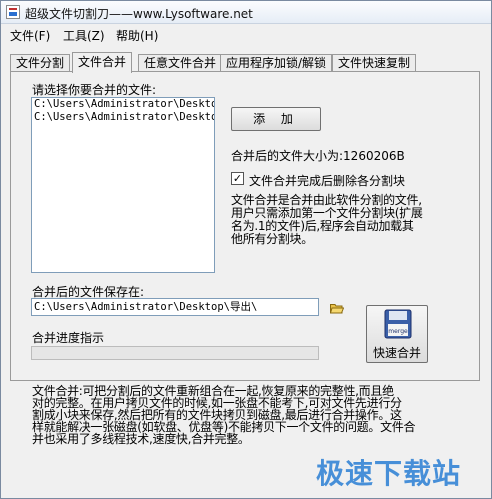 The height and width of the screenshot is (499, 492). What do you see at coordinates (102, 62) in the screenshot?
I see `tab-file-merge: 文件合并` at bounding box center [102, 62].